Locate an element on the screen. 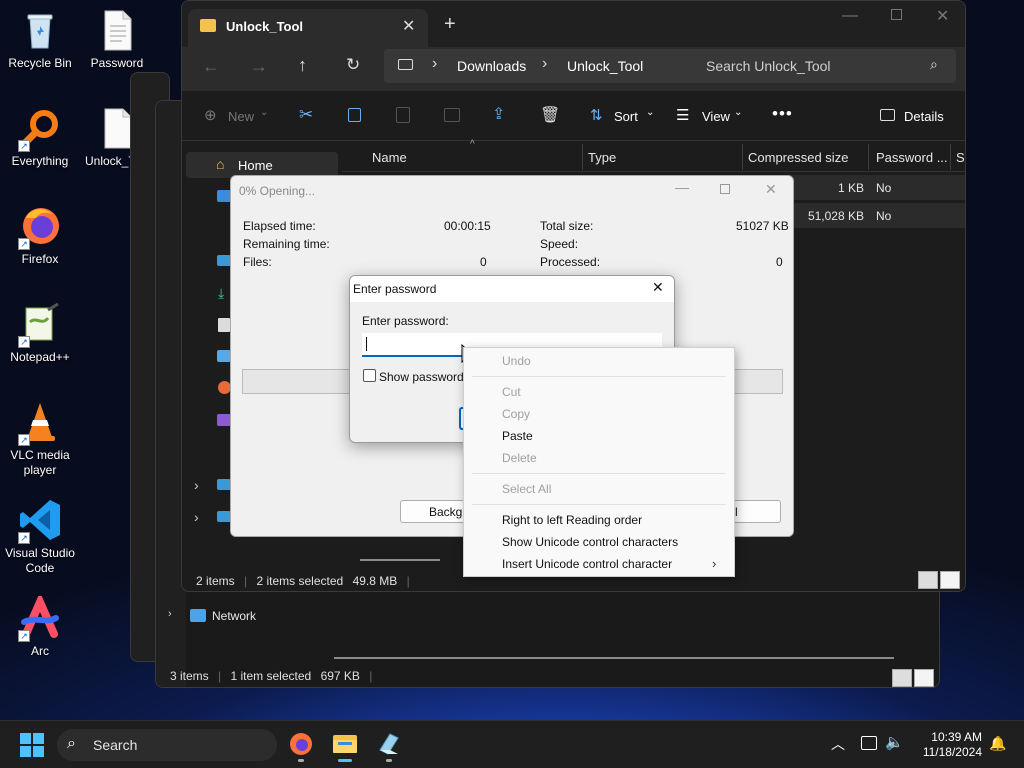 The width and height of the screenshot is (1024, 768). documents-icon is located at coordinates (224, 325).